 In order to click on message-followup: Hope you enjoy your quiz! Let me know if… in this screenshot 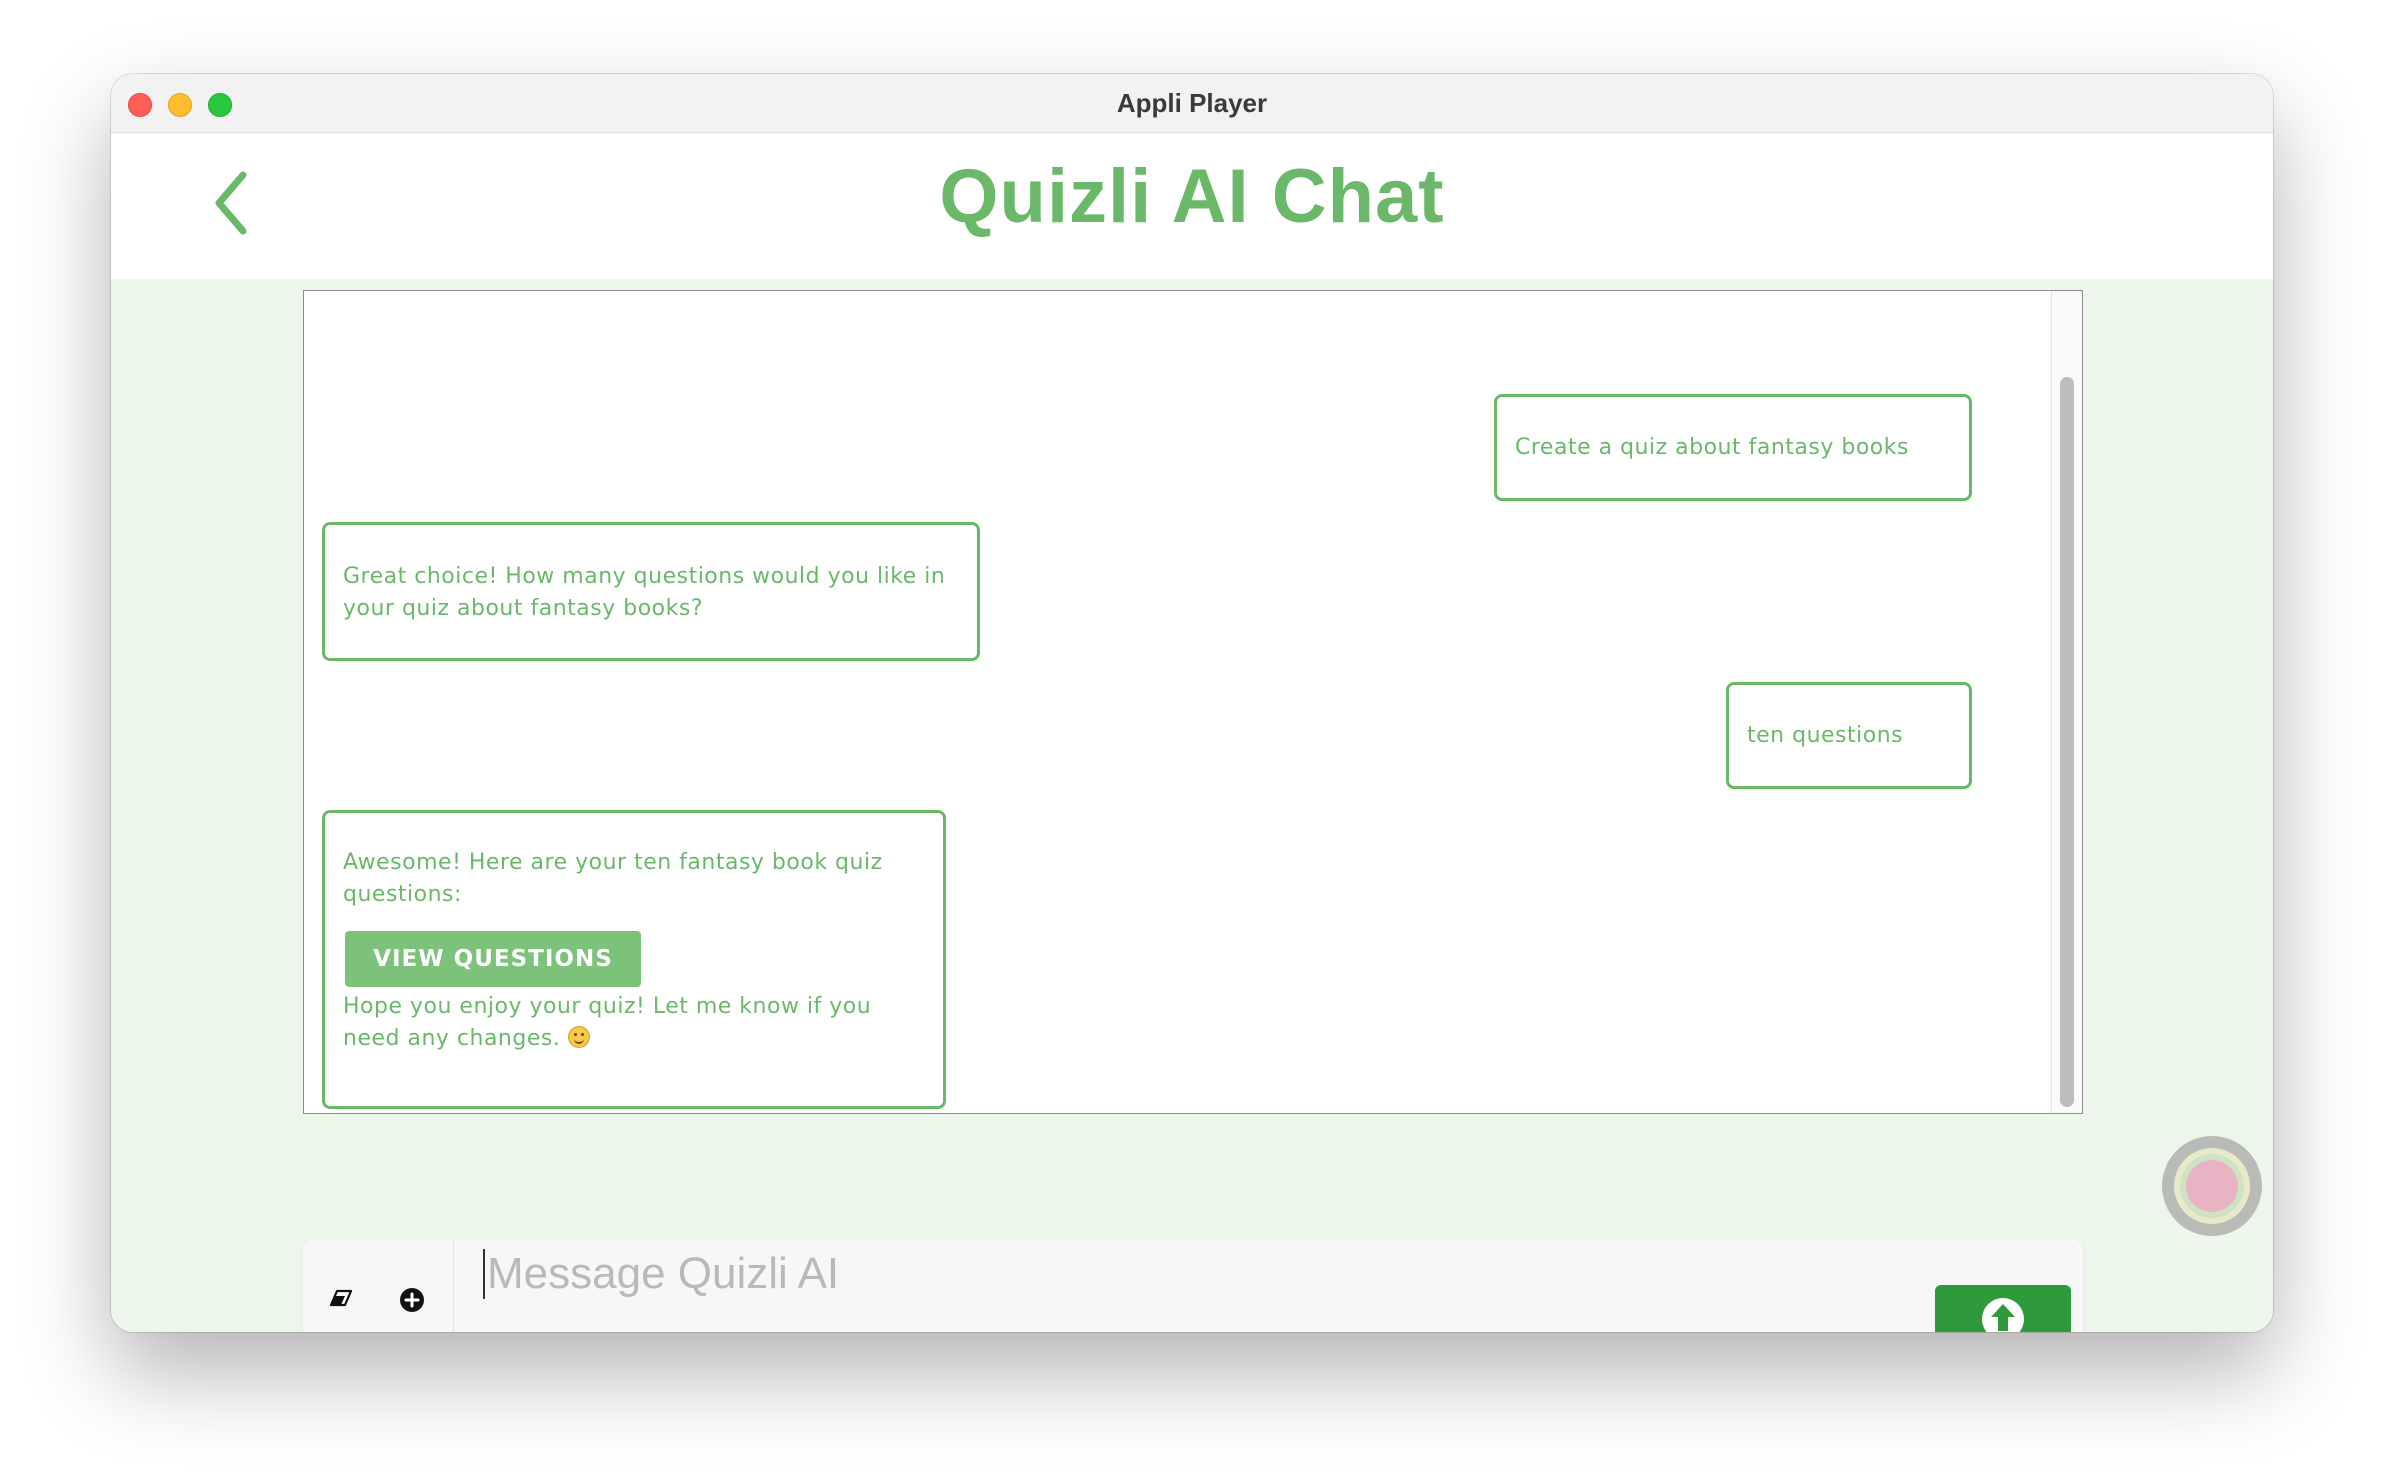, I will do `click(634, 1023)`.